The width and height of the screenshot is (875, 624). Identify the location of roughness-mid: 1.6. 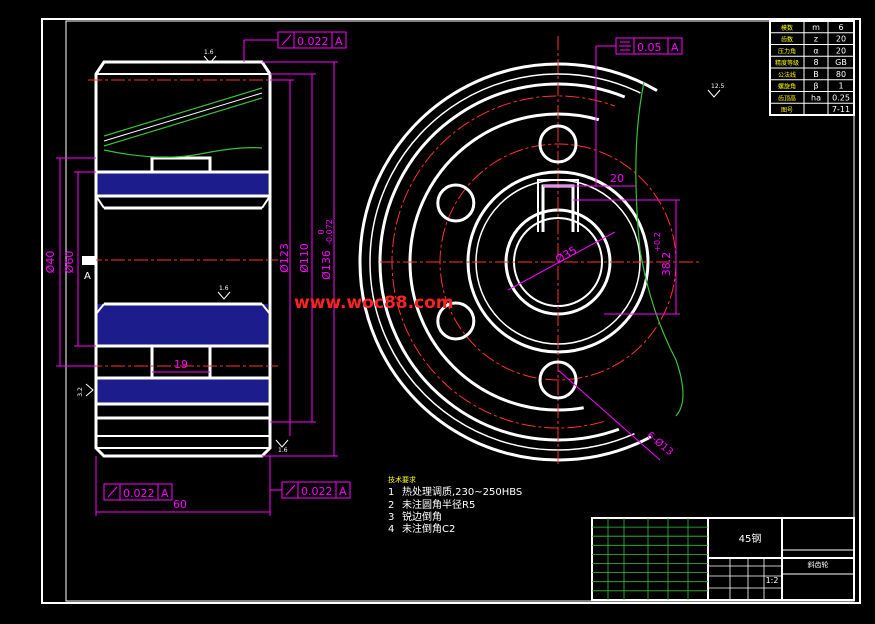
(224, 288).